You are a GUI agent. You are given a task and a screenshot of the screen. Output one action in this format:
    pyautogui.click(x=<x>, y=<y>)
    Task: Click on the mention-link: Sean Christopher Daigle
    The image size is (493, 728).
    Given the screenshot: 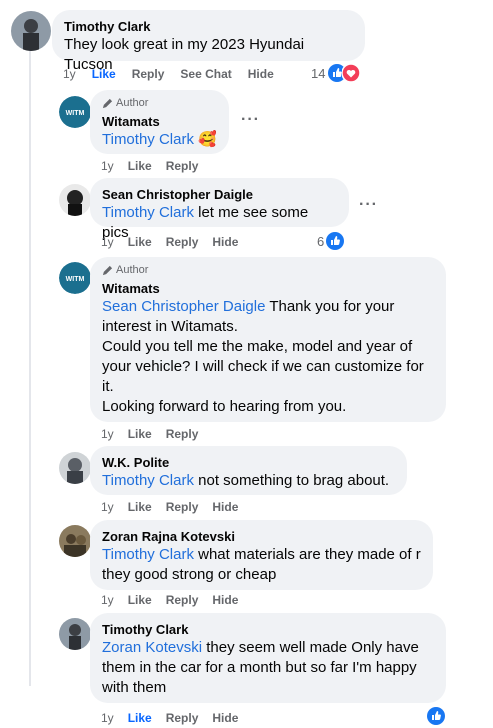 What is the action you would take?
    pyautogui.click(x=183, y=306)
    